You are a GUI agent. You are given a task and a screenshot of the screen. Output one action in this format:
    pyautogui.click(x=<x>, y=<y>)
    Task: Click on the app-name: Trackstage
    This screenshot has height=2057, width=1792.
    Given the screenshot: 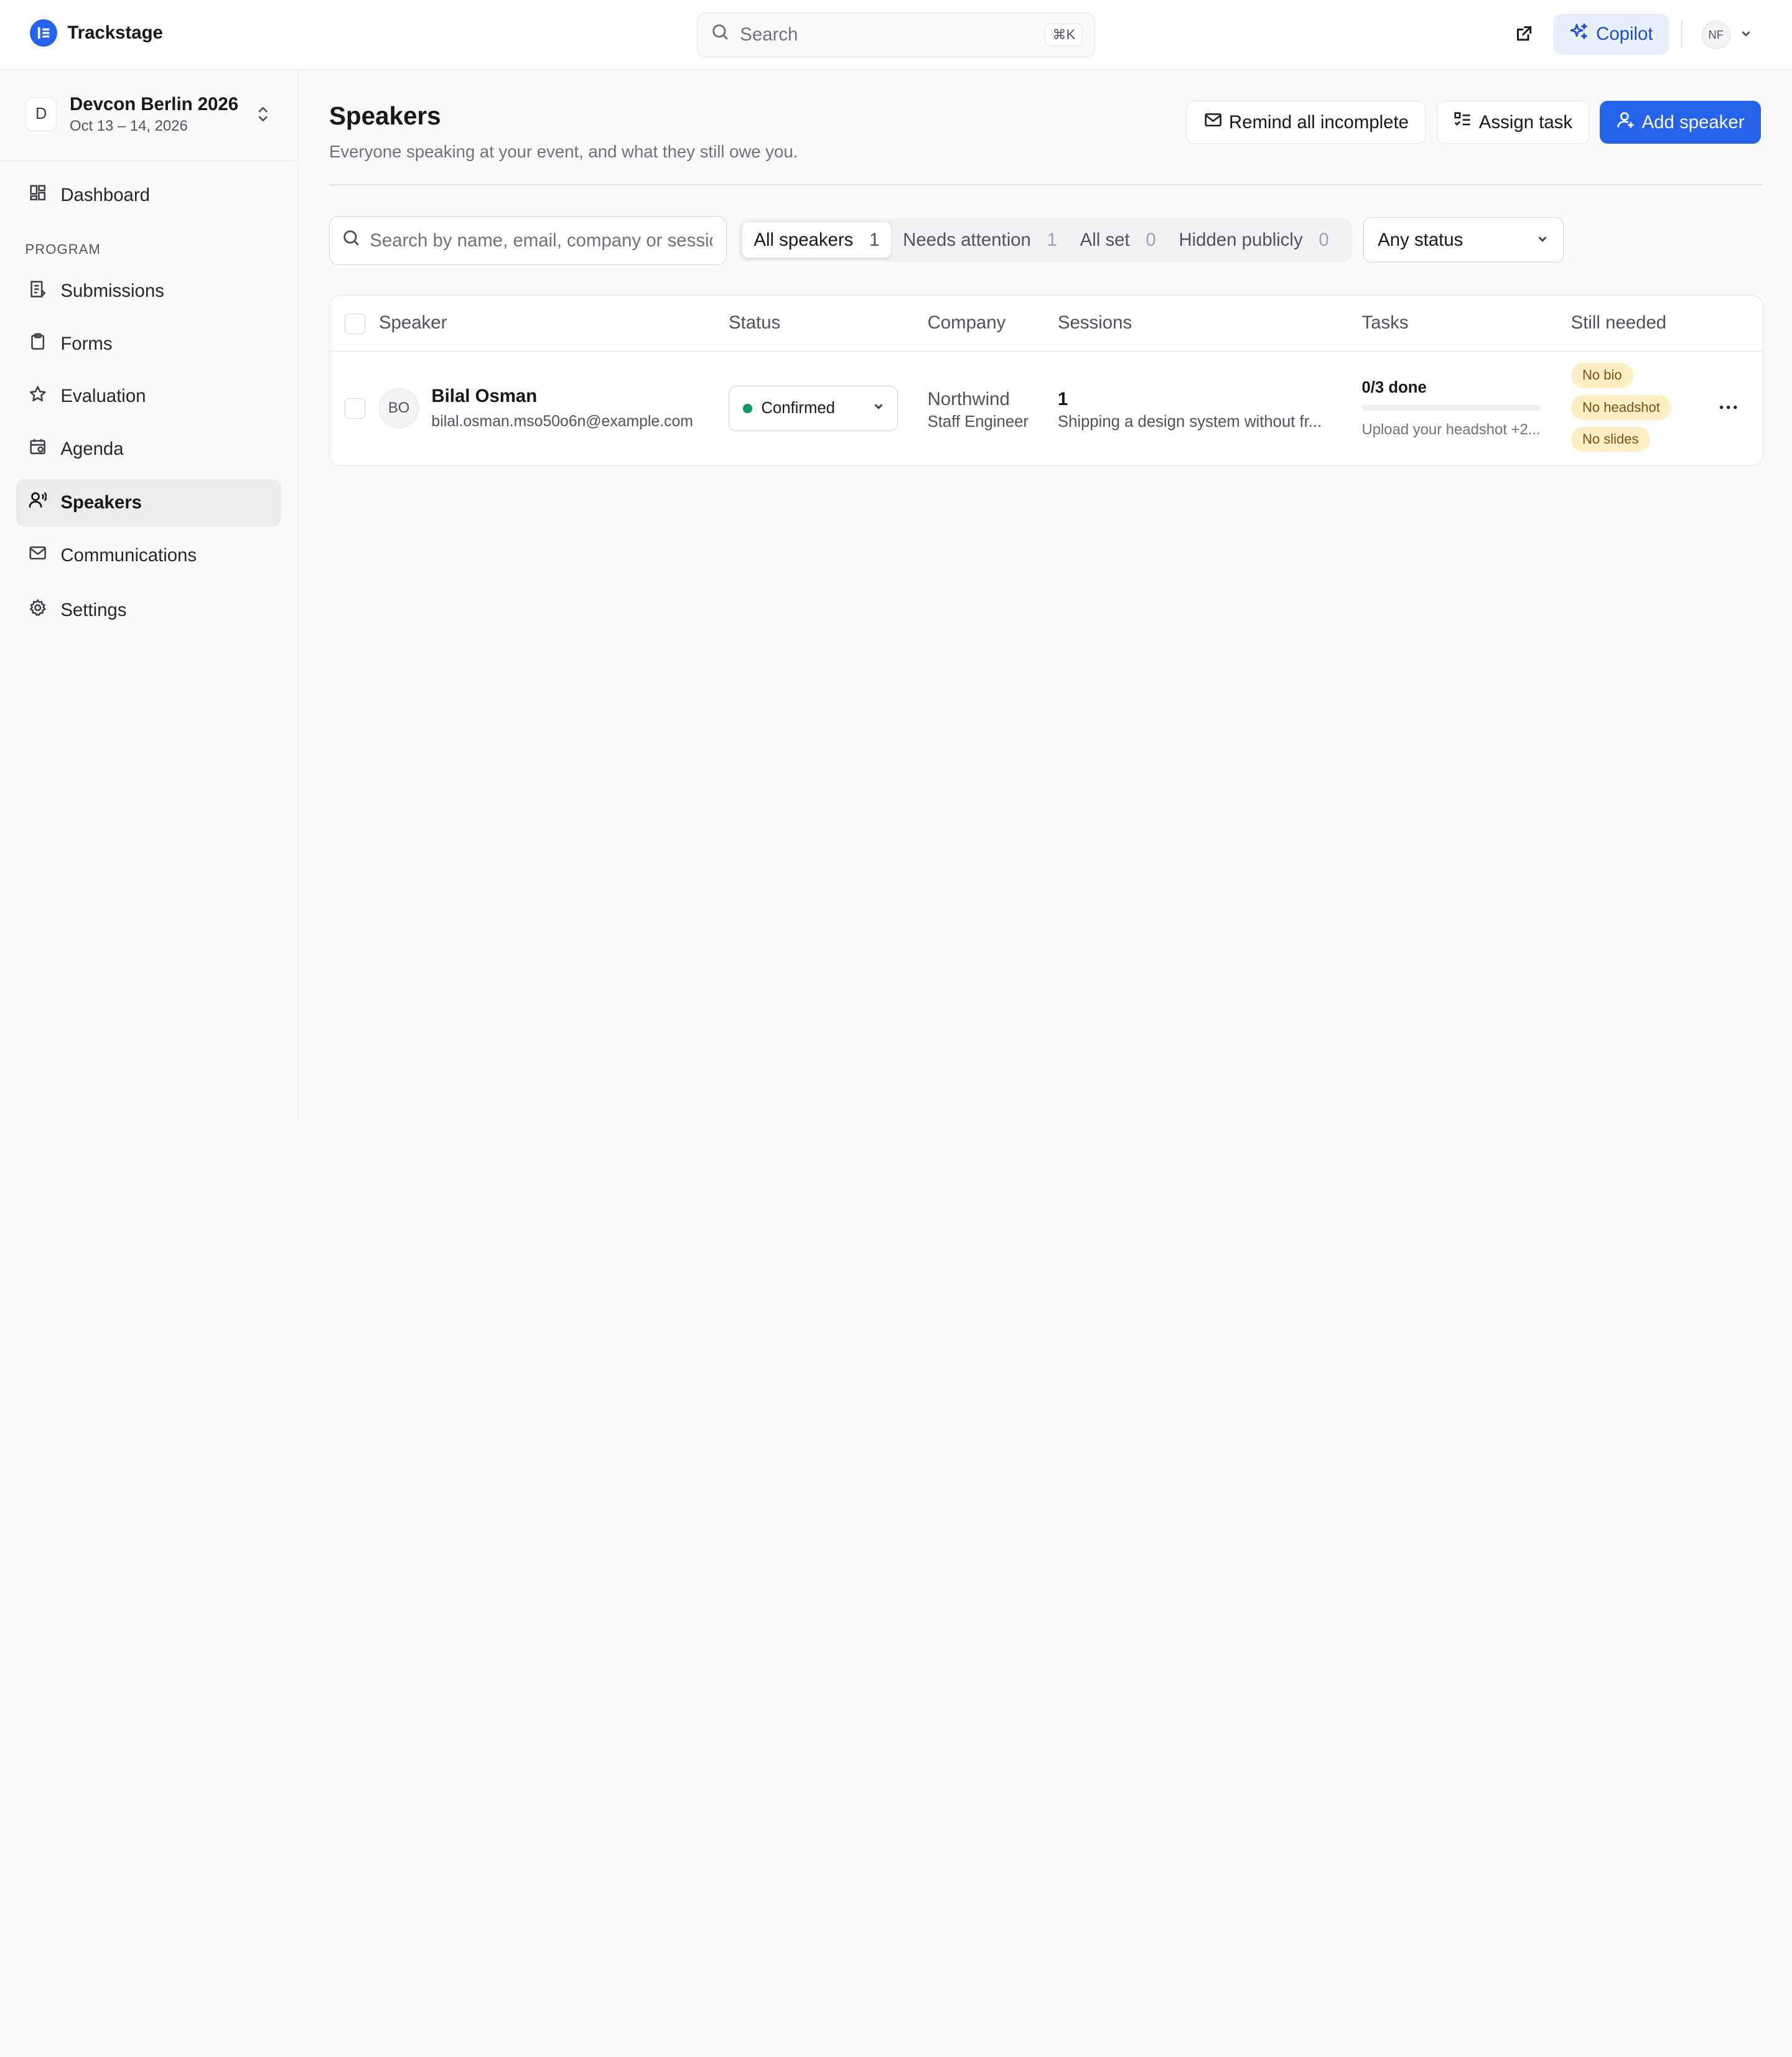 What is the action you would take?
    pyautogui.click(x=115, y=33)
    